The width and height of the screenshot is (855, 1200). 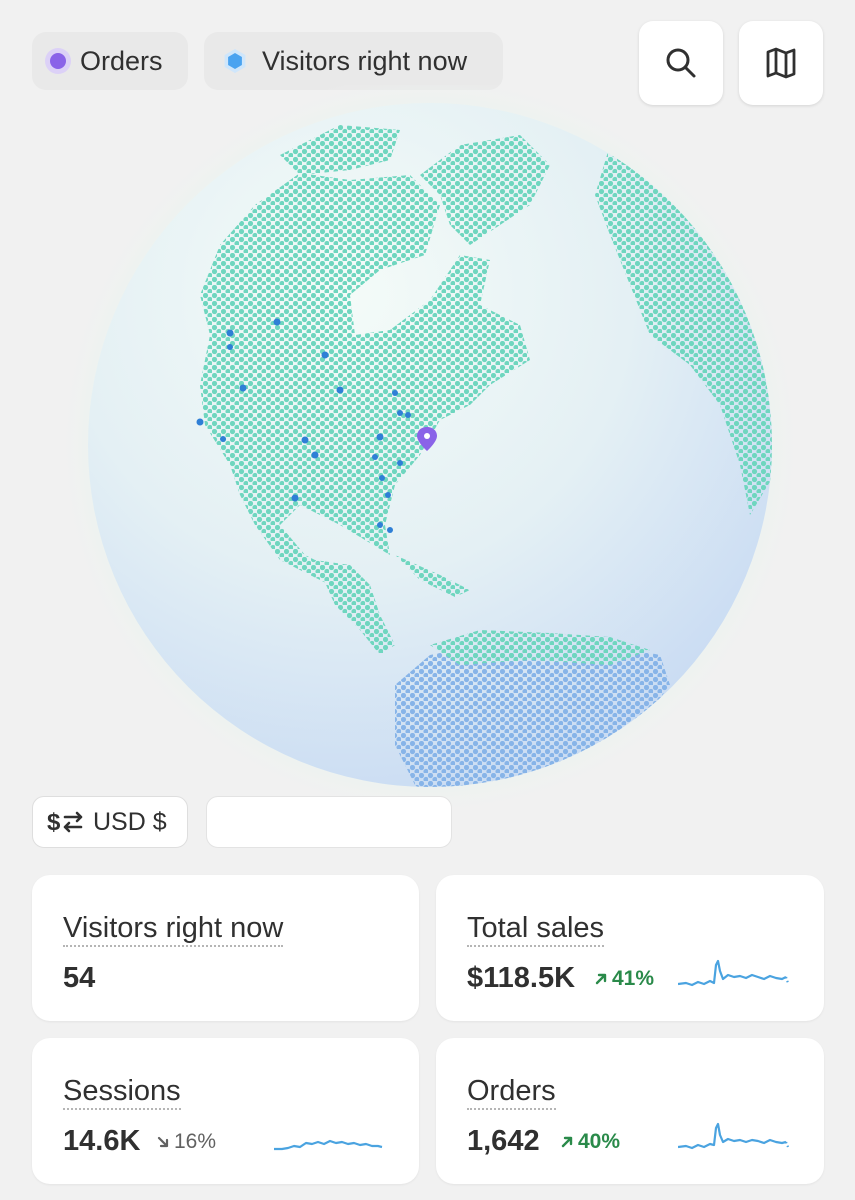 What do you see at coordinates (633, 978) in the screenshot?
I see `total-sales-delta-value: 41%` at bounding box center [633, 978].